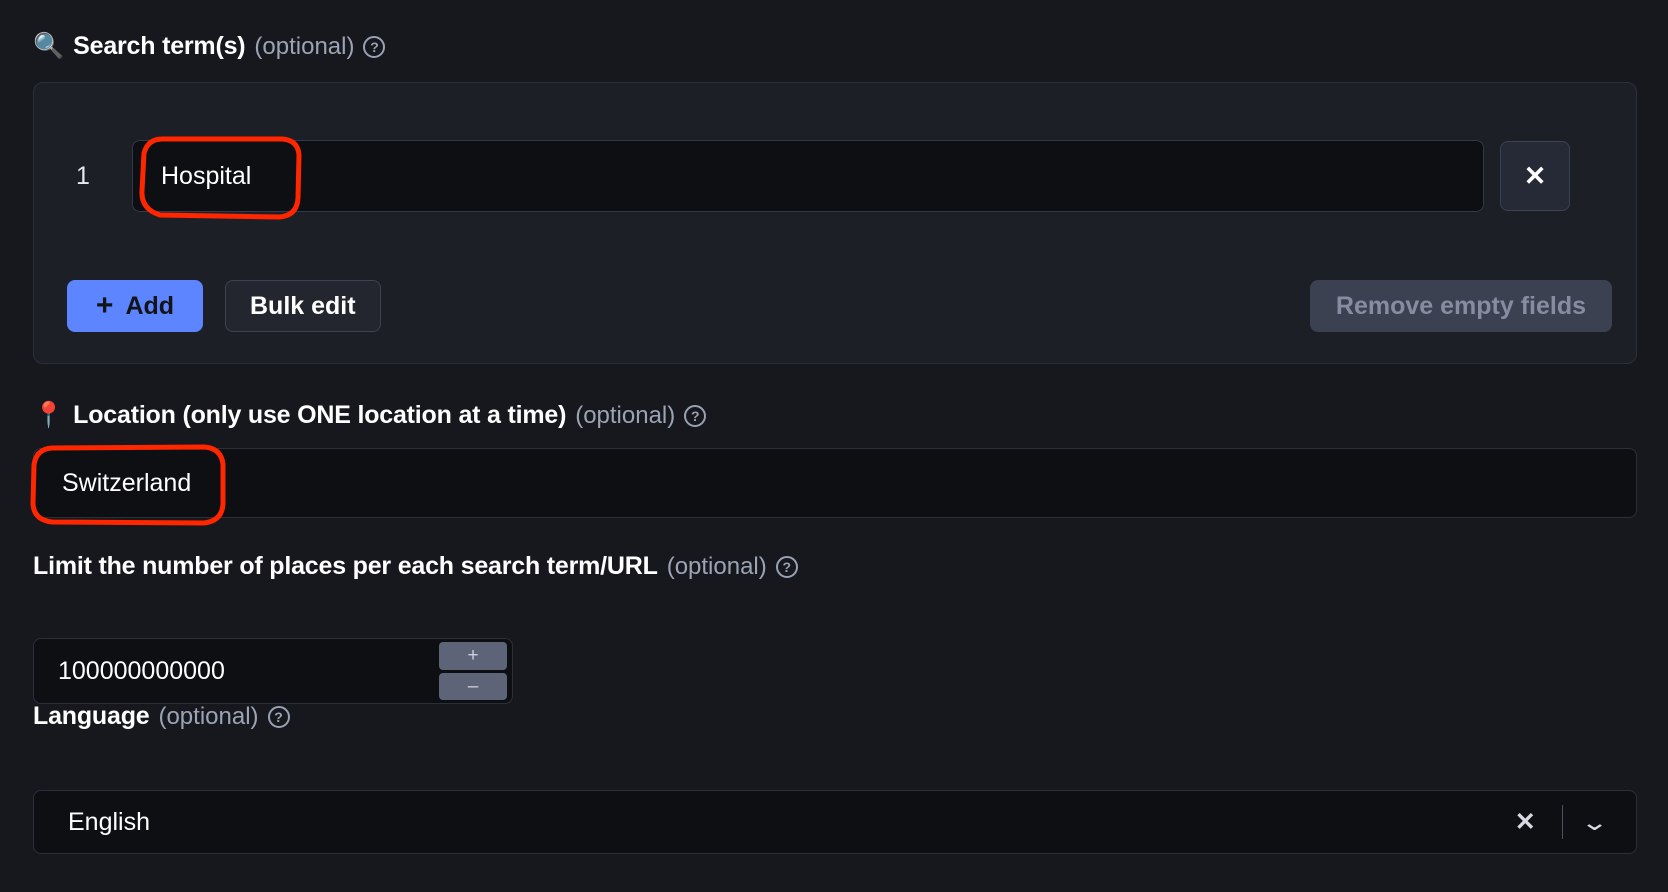 The height and width of the screenshot is (892, 1668). What do you see at coordinates (273, 671) in the screenshot?
I see `limit-field: + –` at bounding box center [273, 671].